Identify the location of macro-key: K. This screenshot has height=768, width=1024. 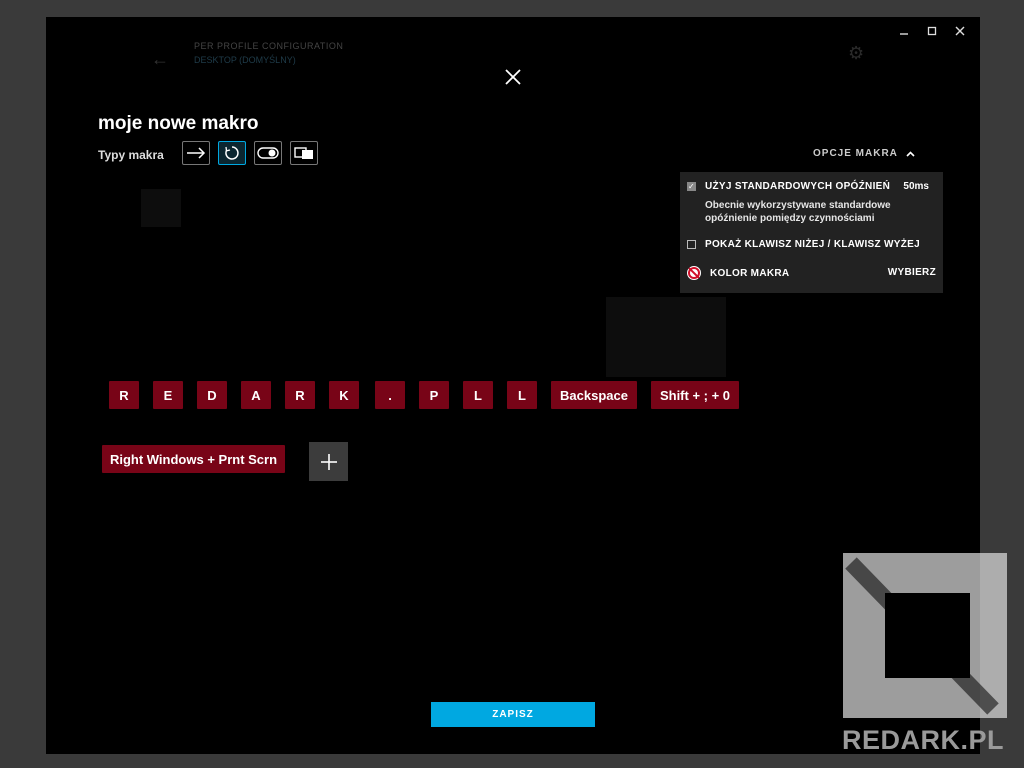
(344, 395).